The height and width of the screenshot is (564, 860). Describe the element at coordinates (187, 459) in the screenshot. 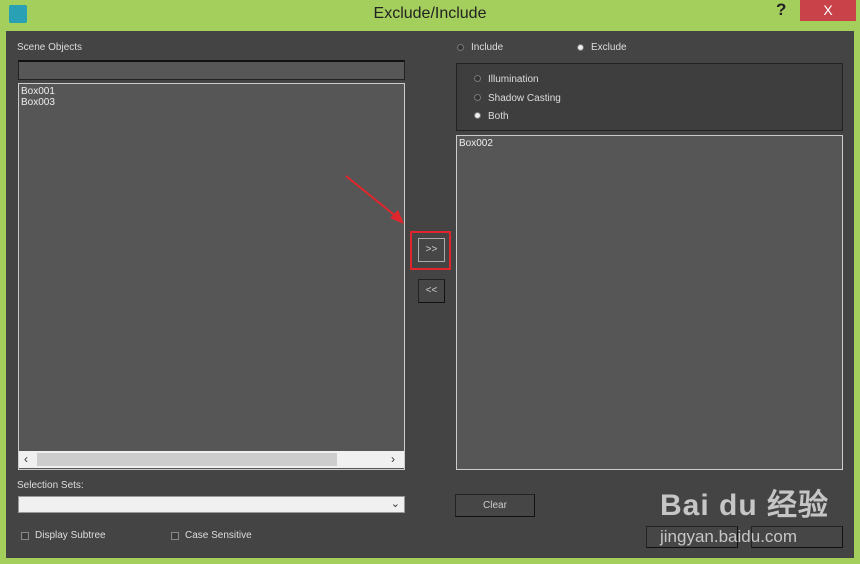

I see `scrollbar-thumb` at that location.